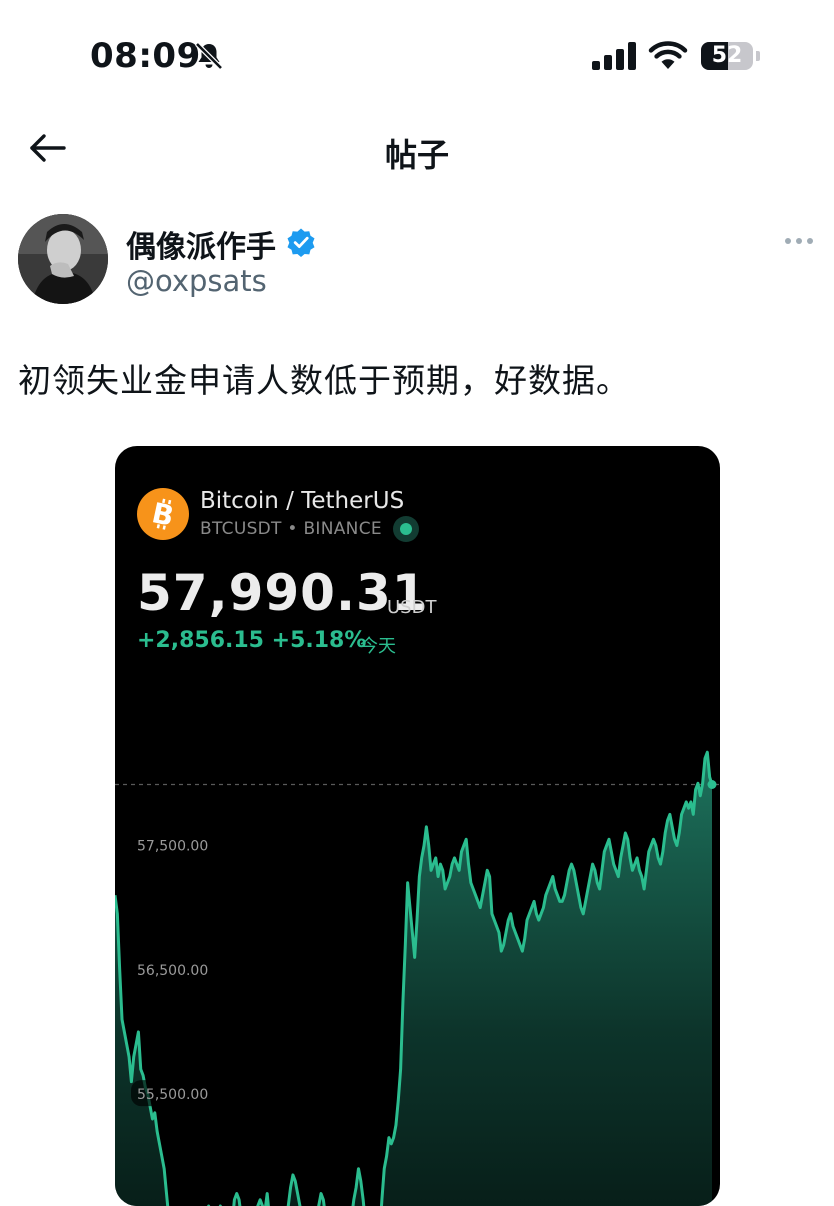 Image resolution: width=834 pixels, height=1206 pixels. I want to click on y-axis-tick-label: 57,500.00, so click(172, 846).